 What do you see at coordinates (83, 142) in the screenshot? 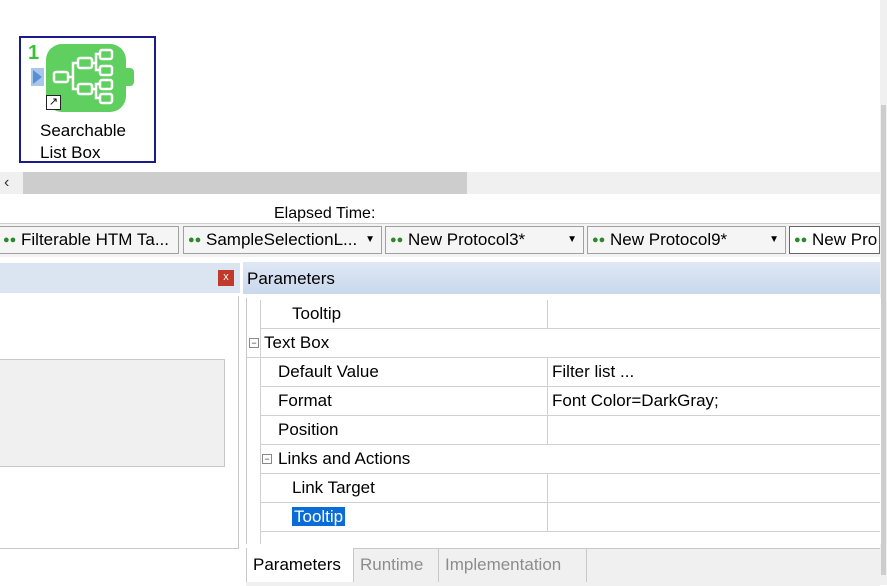
I see `node-label: Searchable List Box` at bounding box center [83, 142].